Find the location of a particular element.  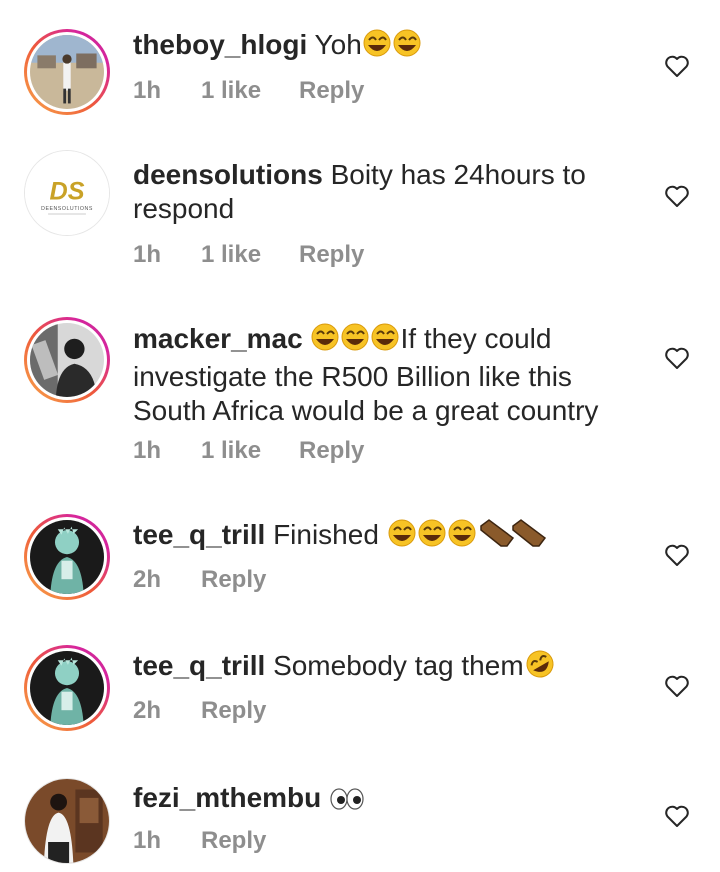

eyes-emoji-icon is located at coordinates (347, 802).